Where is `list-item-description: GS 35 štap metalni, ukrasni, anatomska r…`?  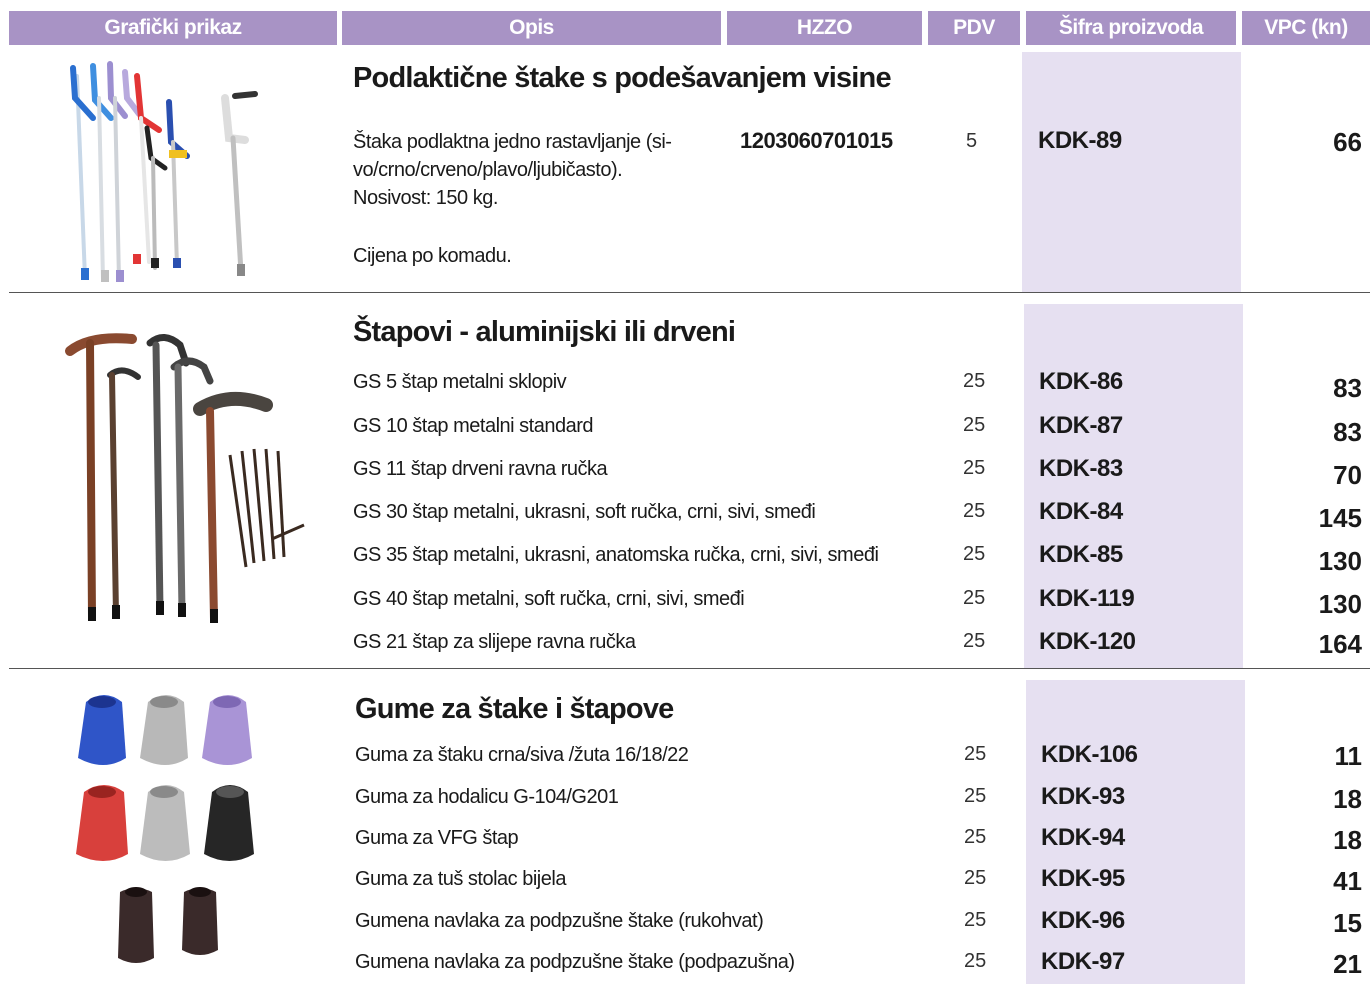
list-item-description: GS 35 štap metalni, ukrasni, anatomska r… is located at coordinates (616, 555).